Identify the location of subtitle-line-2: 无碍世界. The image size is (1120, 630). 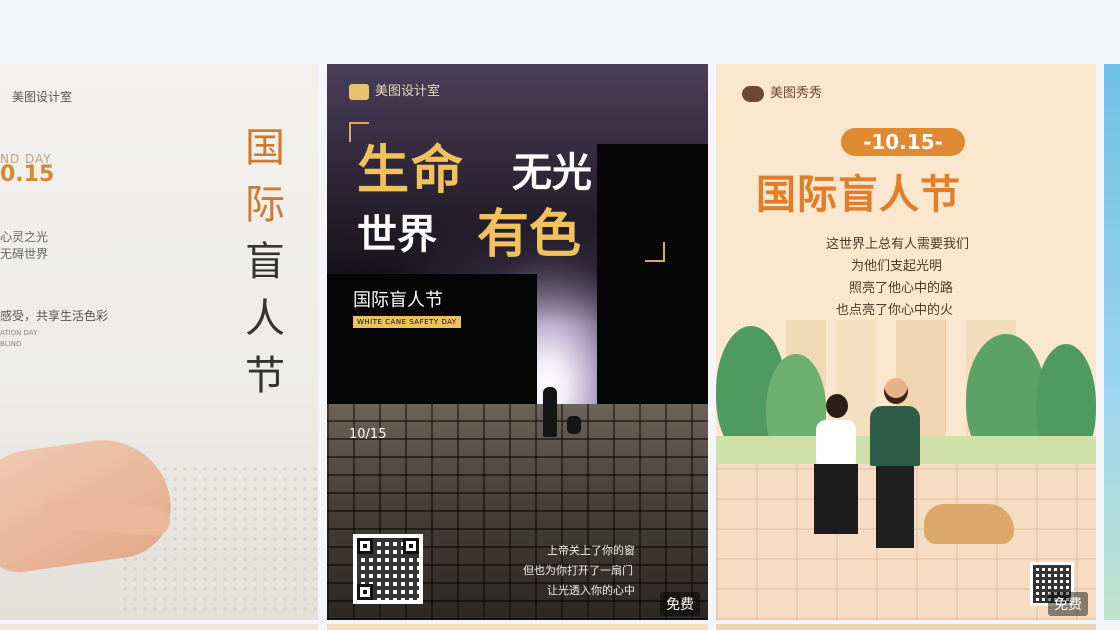
(24, 254).